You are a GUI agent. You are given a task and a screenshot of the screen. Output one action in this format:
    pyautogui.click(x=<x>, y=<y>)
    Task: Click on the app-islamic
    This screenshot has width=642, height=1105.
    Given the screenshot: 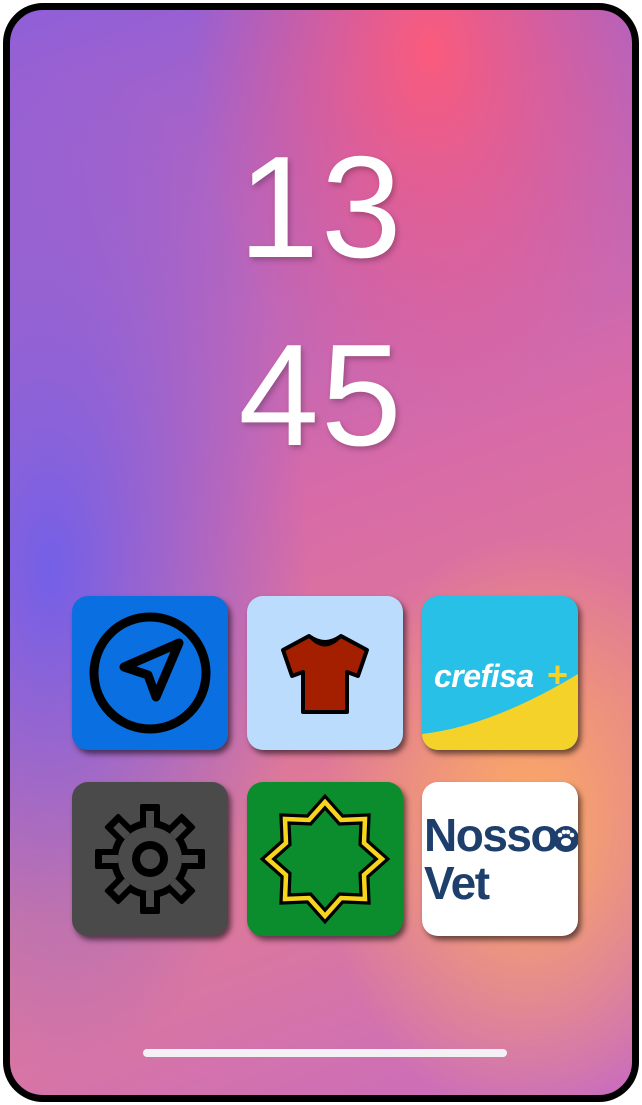 What is the action you would take?
    pyautogui.click(x=325, y=859)
    